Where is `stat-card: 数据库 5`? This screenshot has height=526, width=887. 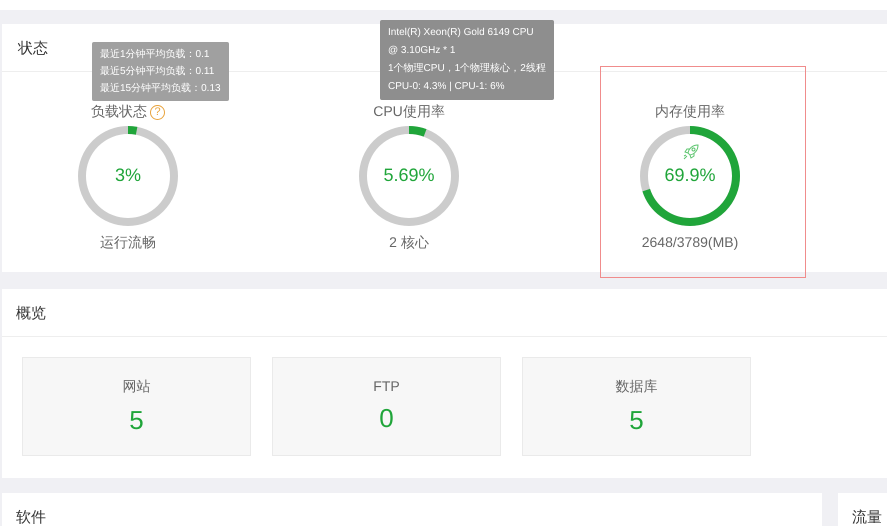 stat-card: 数据库 5 is located at coordinates (636, 406).